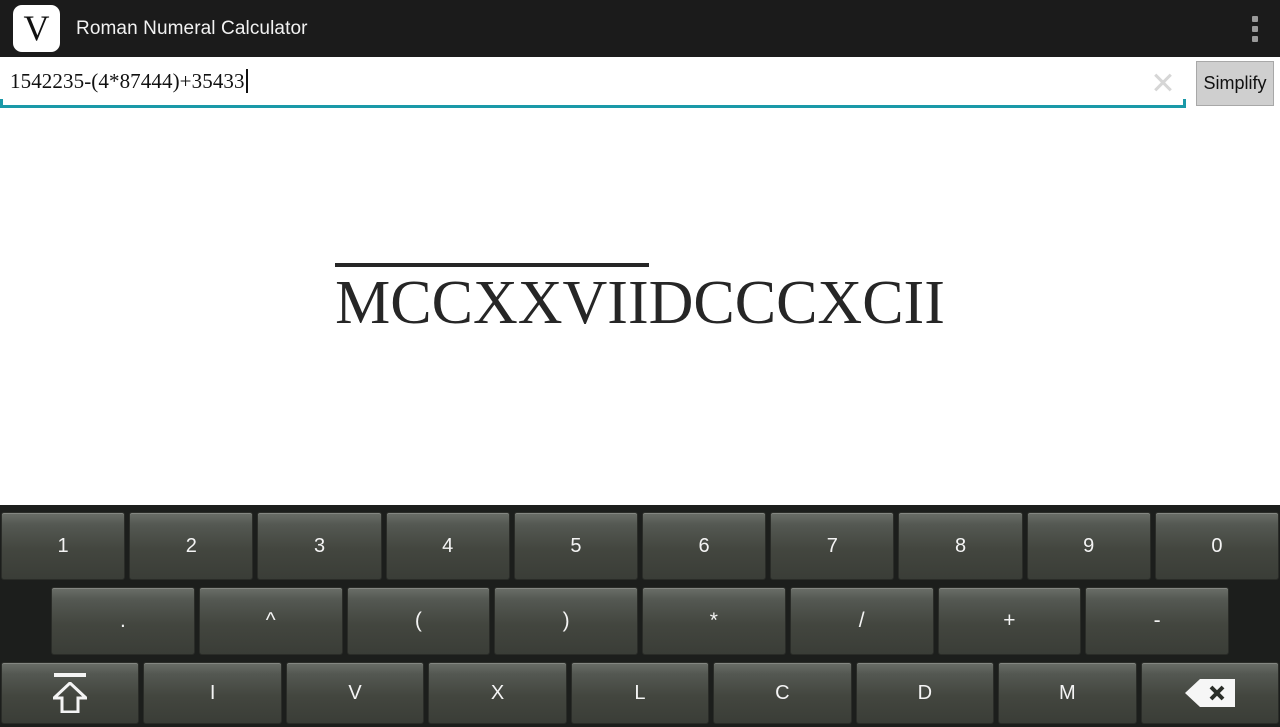 The height and width of the screenshot is (727, 1280). I want to click on key-roman-l: L, so click(640, 693).